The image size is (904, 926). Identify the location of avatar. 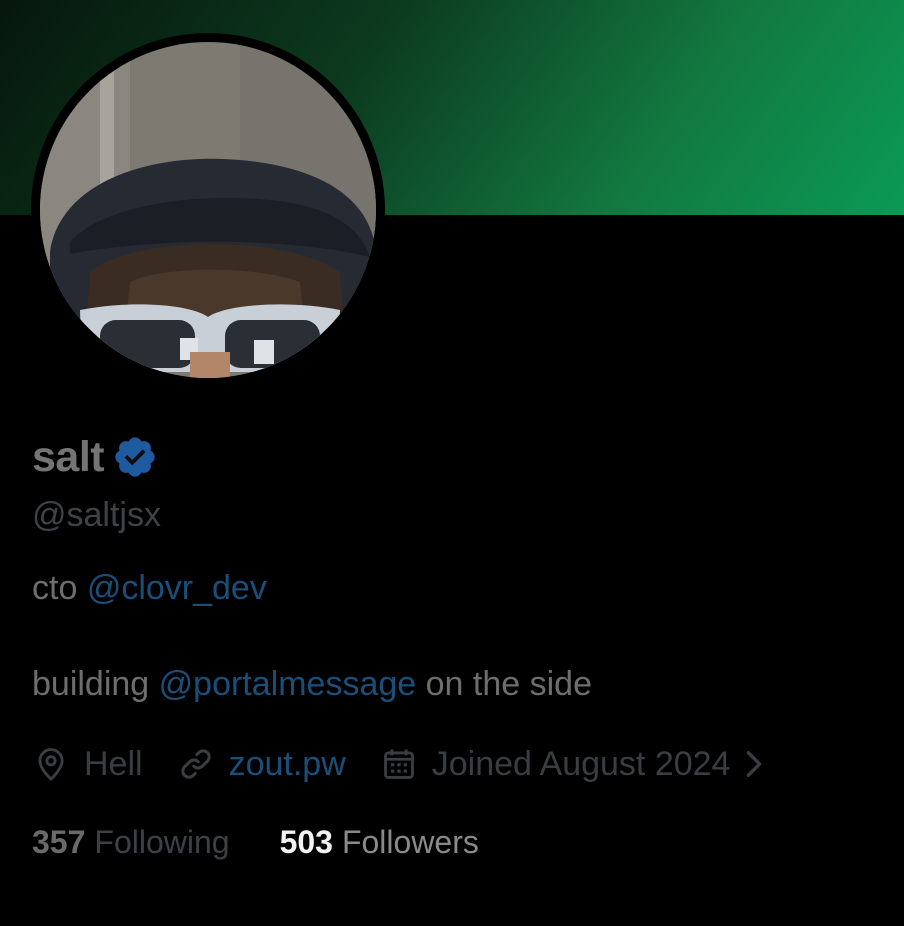
(208, 210).